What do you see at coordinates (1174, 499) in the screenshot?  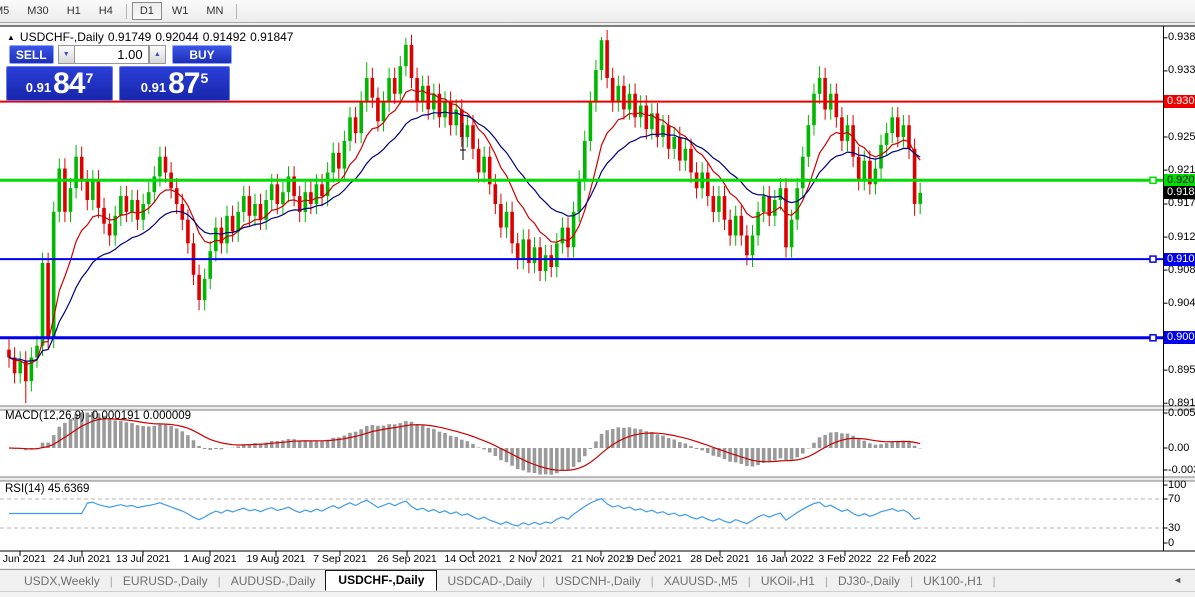 I see `rsi-axis-label: 70` at bounding box center [1174, 499].